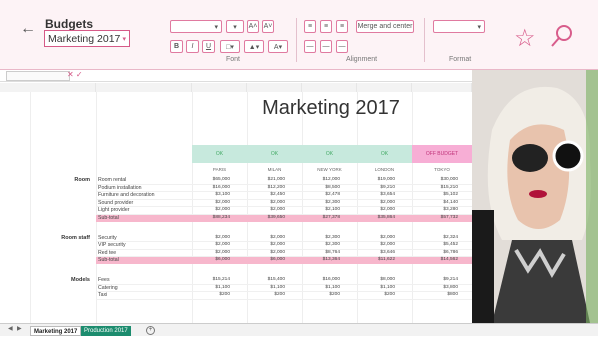 Image resolution: width=598 pixels, height=337 pixels. I want to click on budget-value-cell: $8,764, so click(323, 252).